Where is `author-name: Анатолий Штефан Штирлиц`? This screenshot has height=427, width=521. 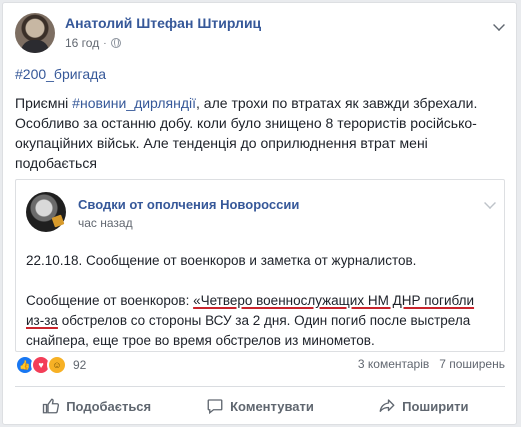 author-name: Анатолий Штефан Штирлиц is located at coordinates (163, 23).